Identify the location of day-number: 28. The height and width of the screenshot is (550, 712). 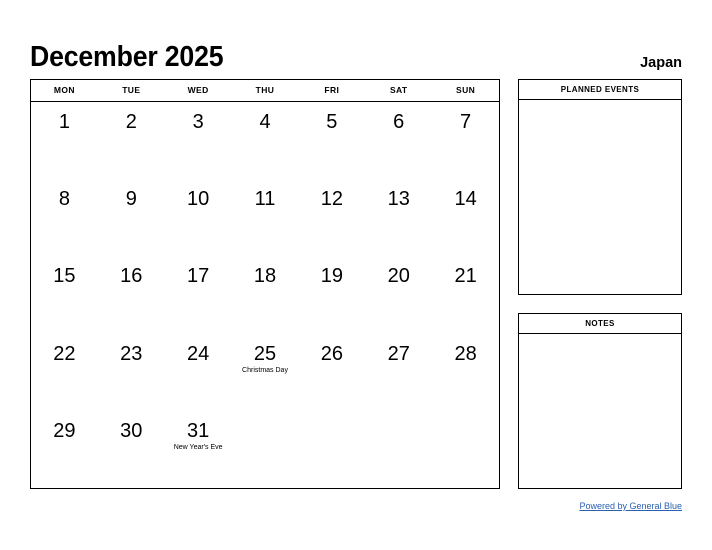
(465, 353).